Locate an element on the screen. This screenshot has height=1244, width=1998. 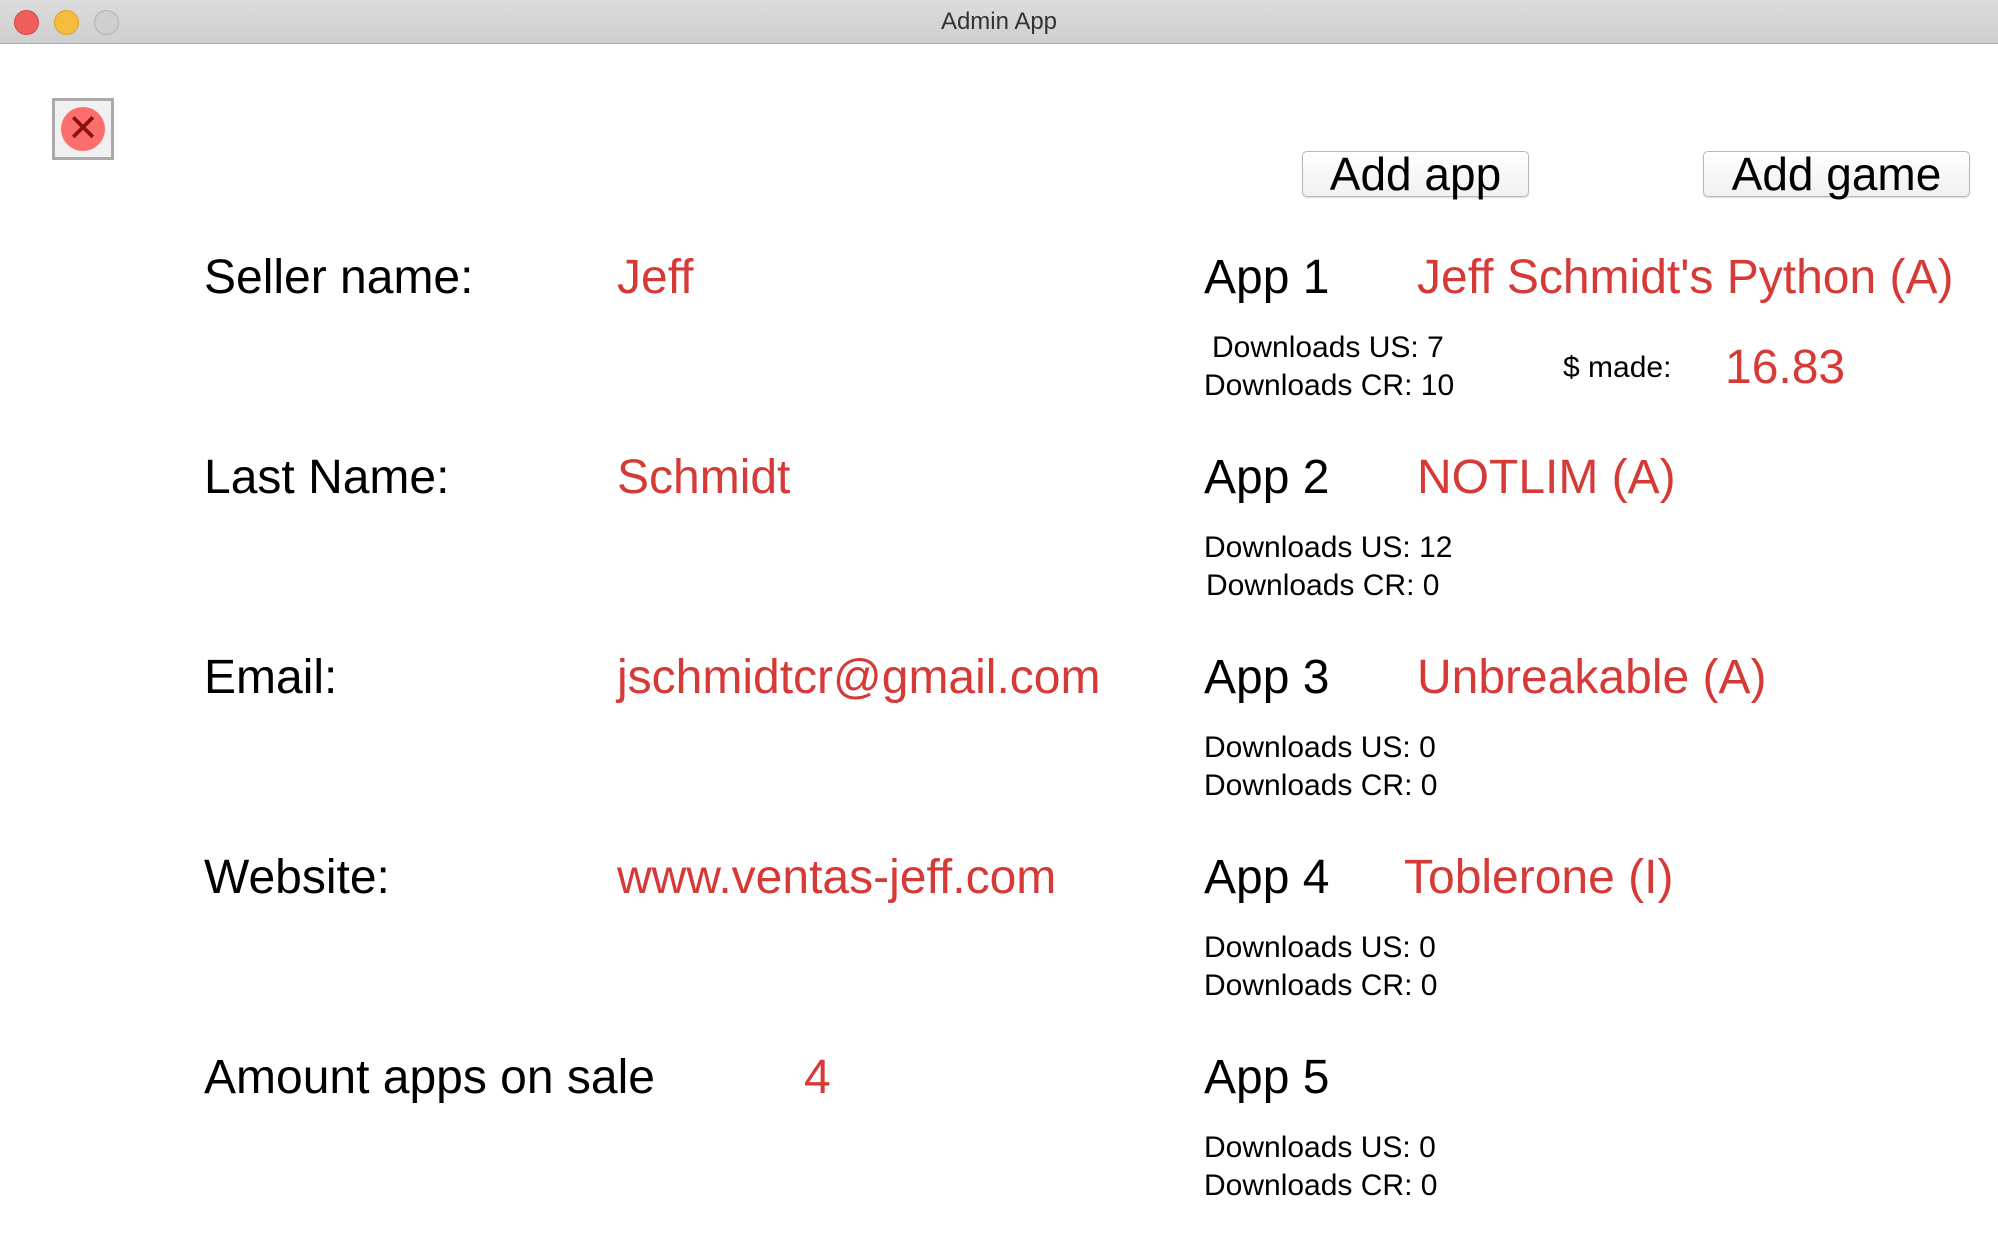
email-label: Email: is located at coordinates (271, 677).